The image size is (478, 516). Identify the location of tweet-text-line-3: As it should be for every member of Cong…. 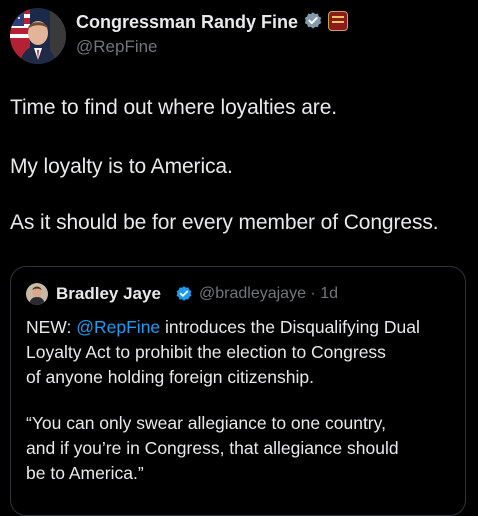
(224, 222).